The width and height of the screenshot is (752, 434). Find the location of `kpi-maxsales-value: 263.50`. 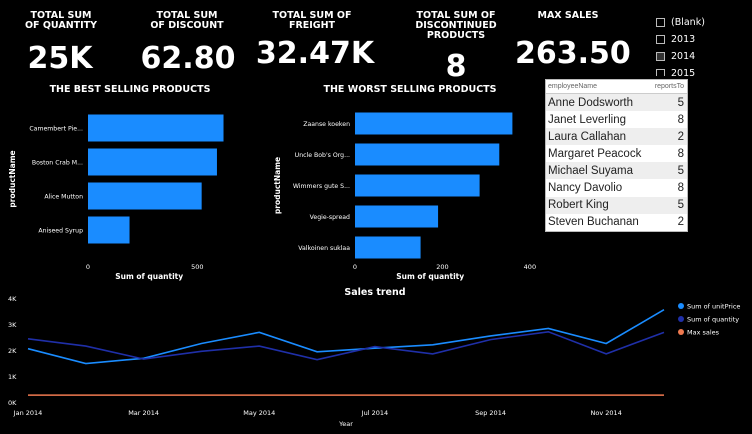

kpi-maxsales-value: 263.50 is located at coordinates (573, 53).